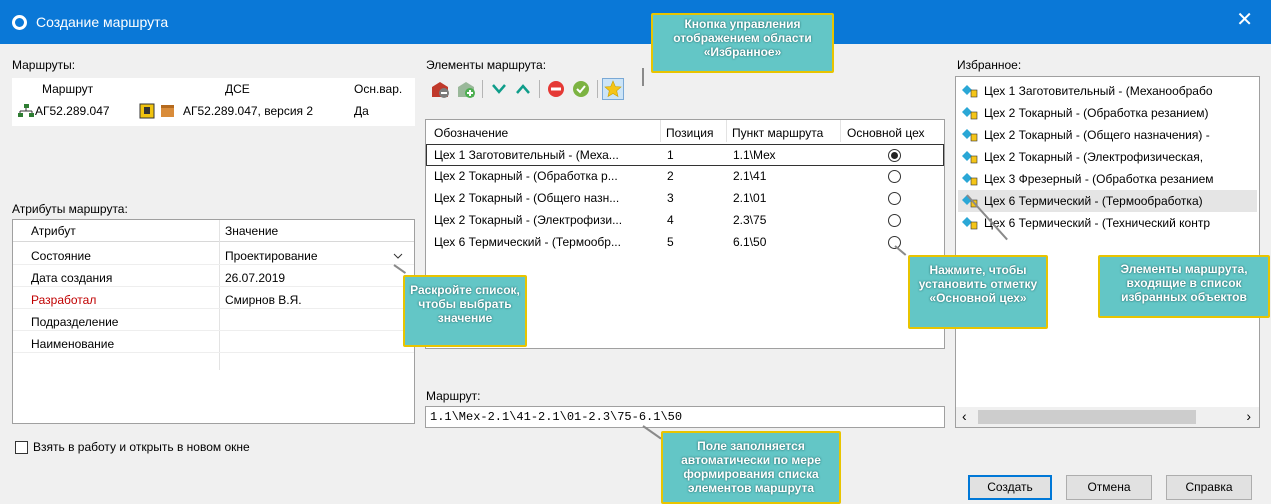 This screenshot has width=1271, height=504. I want to click on help-button: Справка, so click(1209, 487).